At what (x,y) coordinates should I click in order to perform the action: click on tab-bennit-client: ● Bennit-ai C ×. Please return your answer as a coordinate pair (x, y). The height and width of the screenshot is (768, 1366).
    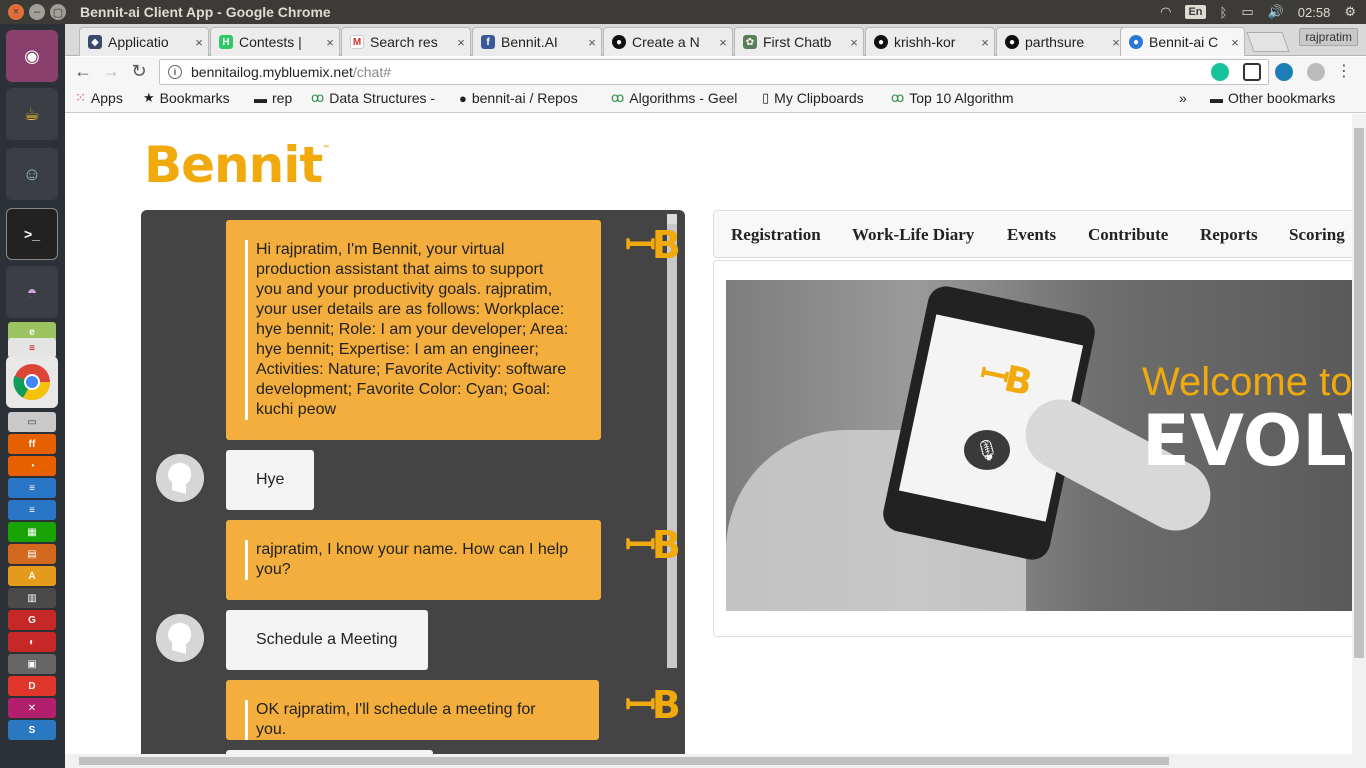
    Looking at the image, I should click on (1182, 41).